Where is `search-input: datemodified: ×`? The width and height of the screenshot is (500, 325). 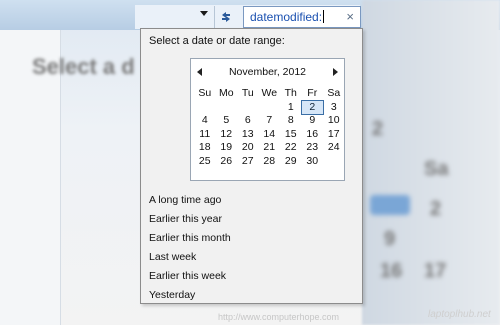 search-input: datemodified: × is located at coordinates (302, 17).